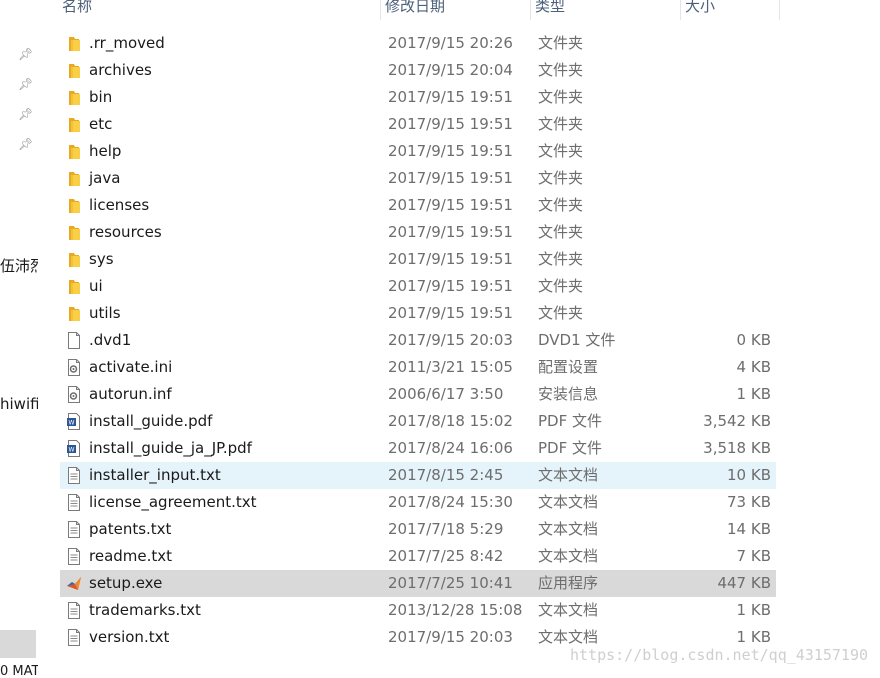 This screenshot has height=678, width=880. Describe the element at coordinates (749, 475) in the screenshot. I see `file-size: 10 KB` at that location.